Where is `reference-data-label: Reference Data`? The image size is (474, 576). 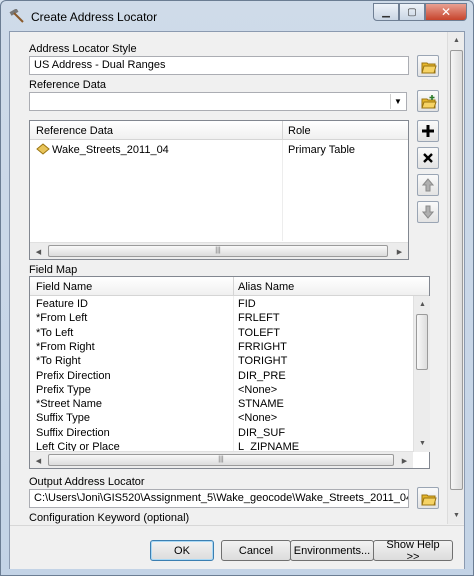
reference-data-label: Reference Data is located at coordinates (68, 85).